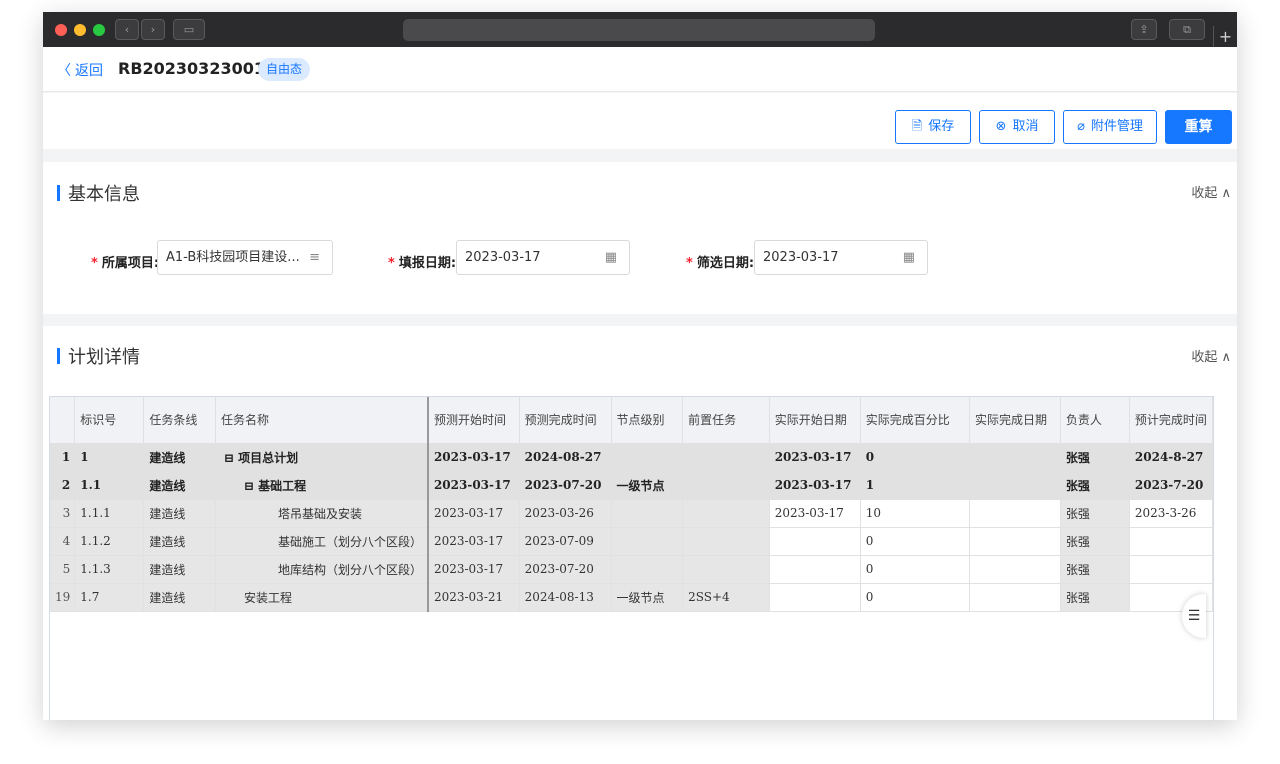 This screenshot has width=1280, height=764. Describe the element at coordinates (1171, 457) in the screenshot. I see `cell-eend: 2024-8-27` at that location.